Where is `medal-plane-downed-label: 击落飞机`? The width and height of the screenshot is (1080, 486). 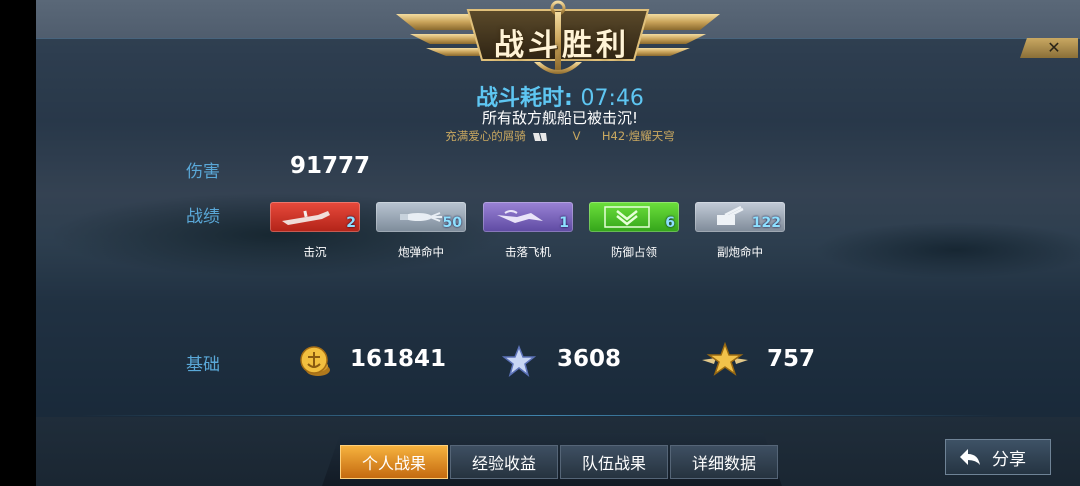
medal-plane-downed-label: 击落飞机 is located at coordinates (528, 252).